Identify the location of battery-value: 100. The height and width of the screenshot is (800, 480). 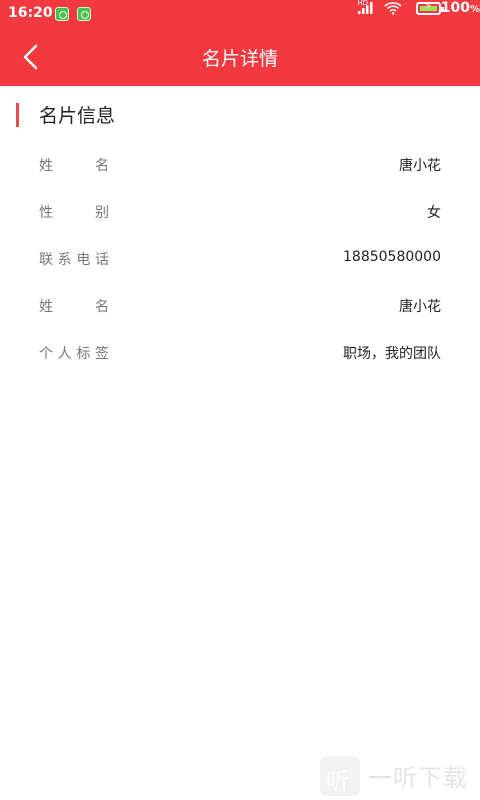
(455, 8).